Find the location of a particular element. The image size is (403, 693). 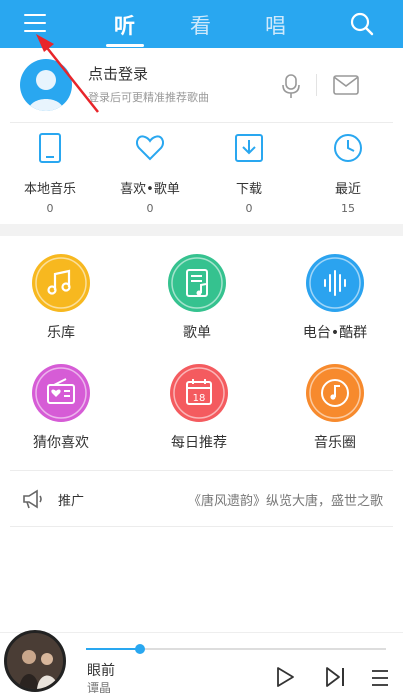

quick-favorites: 喜欢•歌单 0 is located at coordinates (150, 176).